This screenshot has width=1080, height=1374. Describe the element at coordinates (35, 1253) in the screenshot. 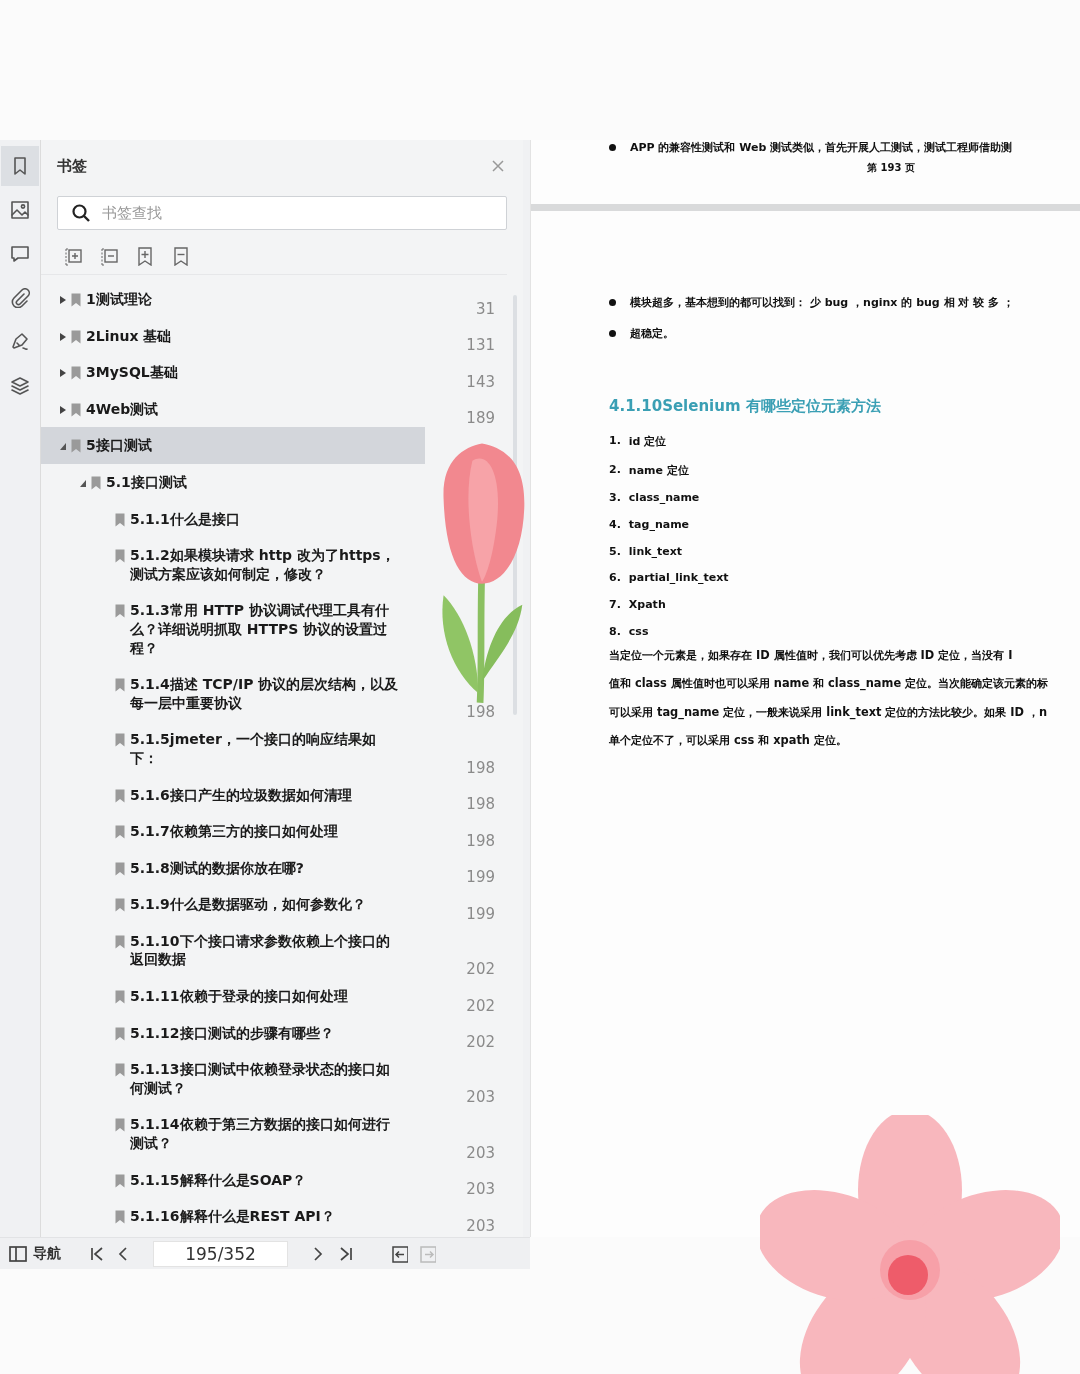

I see `navigation-toggle: 导航` at that location.